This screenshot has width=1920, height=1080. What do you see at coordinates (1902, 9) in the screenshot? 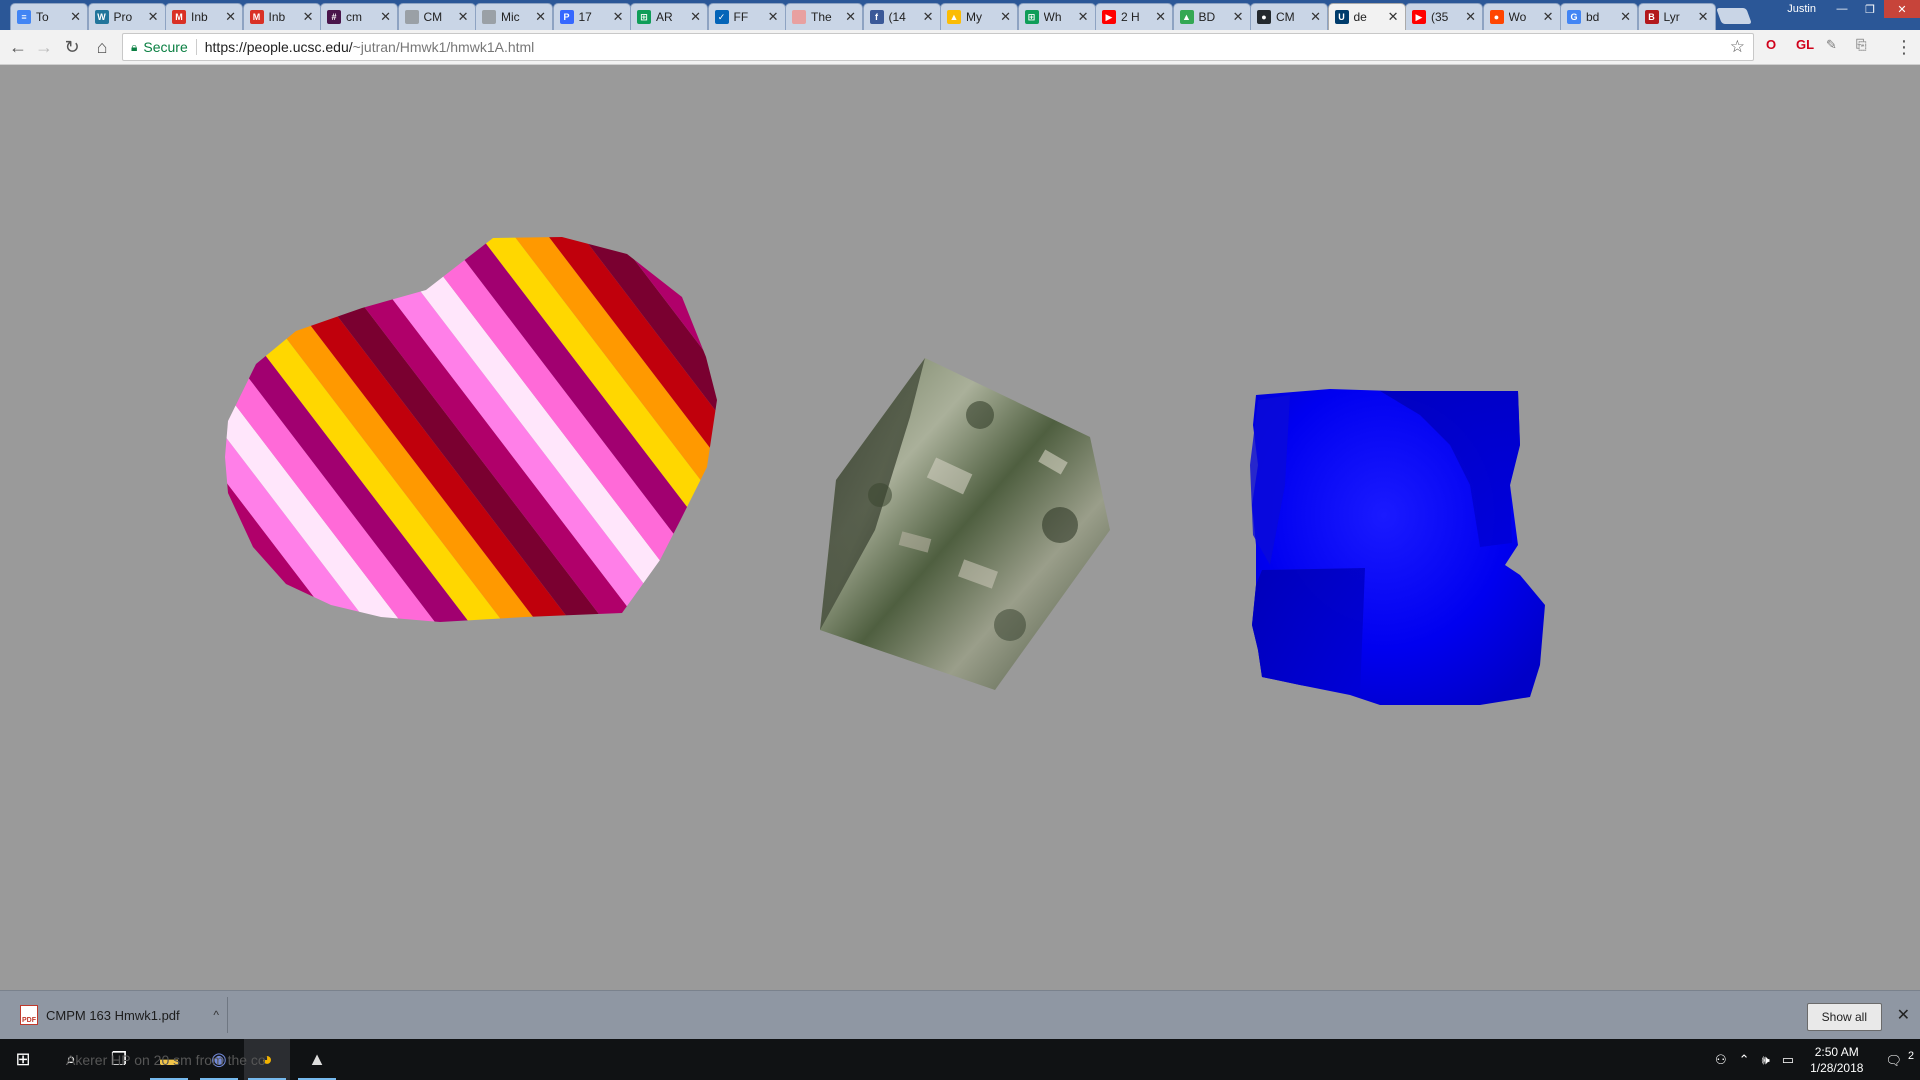
I see `close-window-button: ✕` at bounding box center [1902, 9].